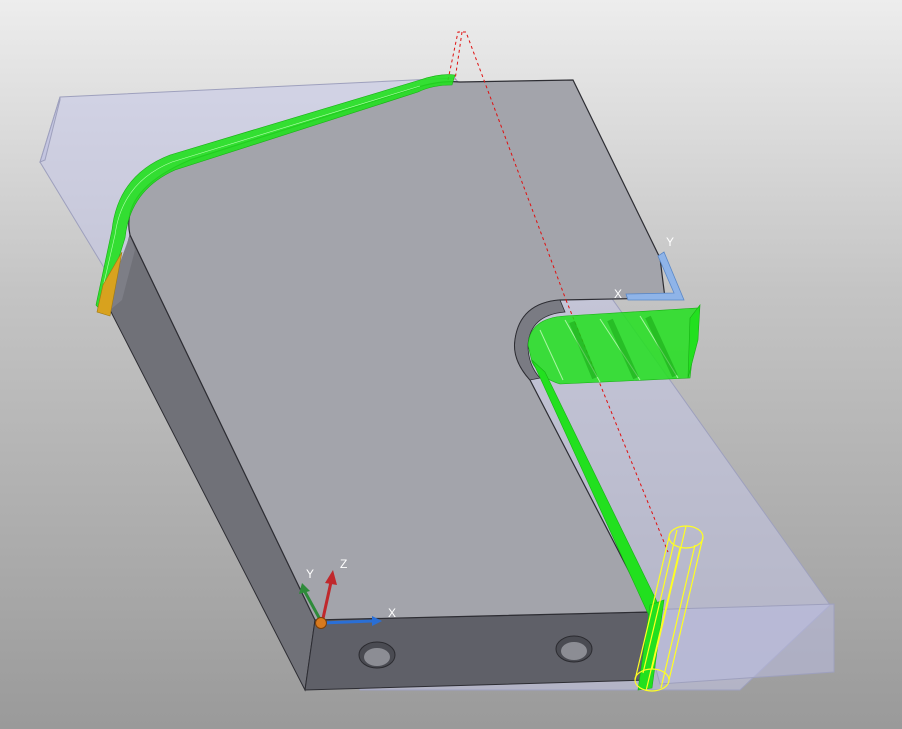 The height and width of the screenshot is (729, 902). What do you see at coordinates (737, 644) in the screenshot?
I see `stock-front-face` at bounding box center [737, 644].